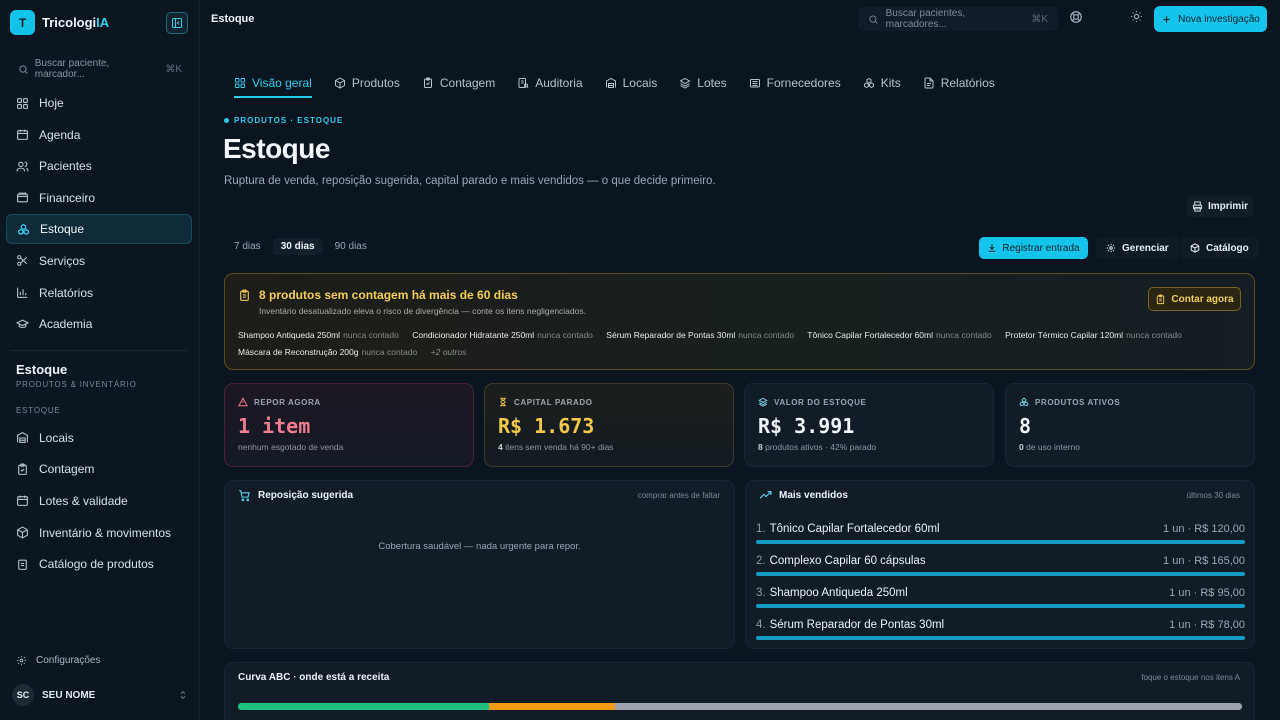 The height and width of the screenshot is (720, 1280). I want to click on eyebrow-text: PRODUTOS · ESTOQUE, so click(289, 120).